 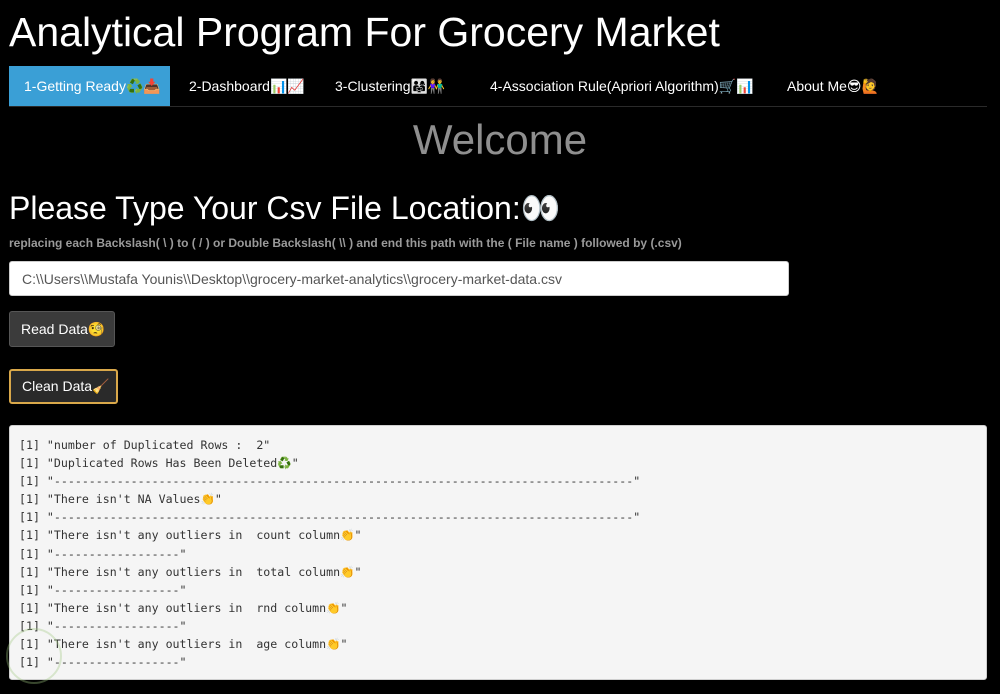 I want to click on console-line: [1] "There isn't NA Values👏", so click(x=120, y=499).